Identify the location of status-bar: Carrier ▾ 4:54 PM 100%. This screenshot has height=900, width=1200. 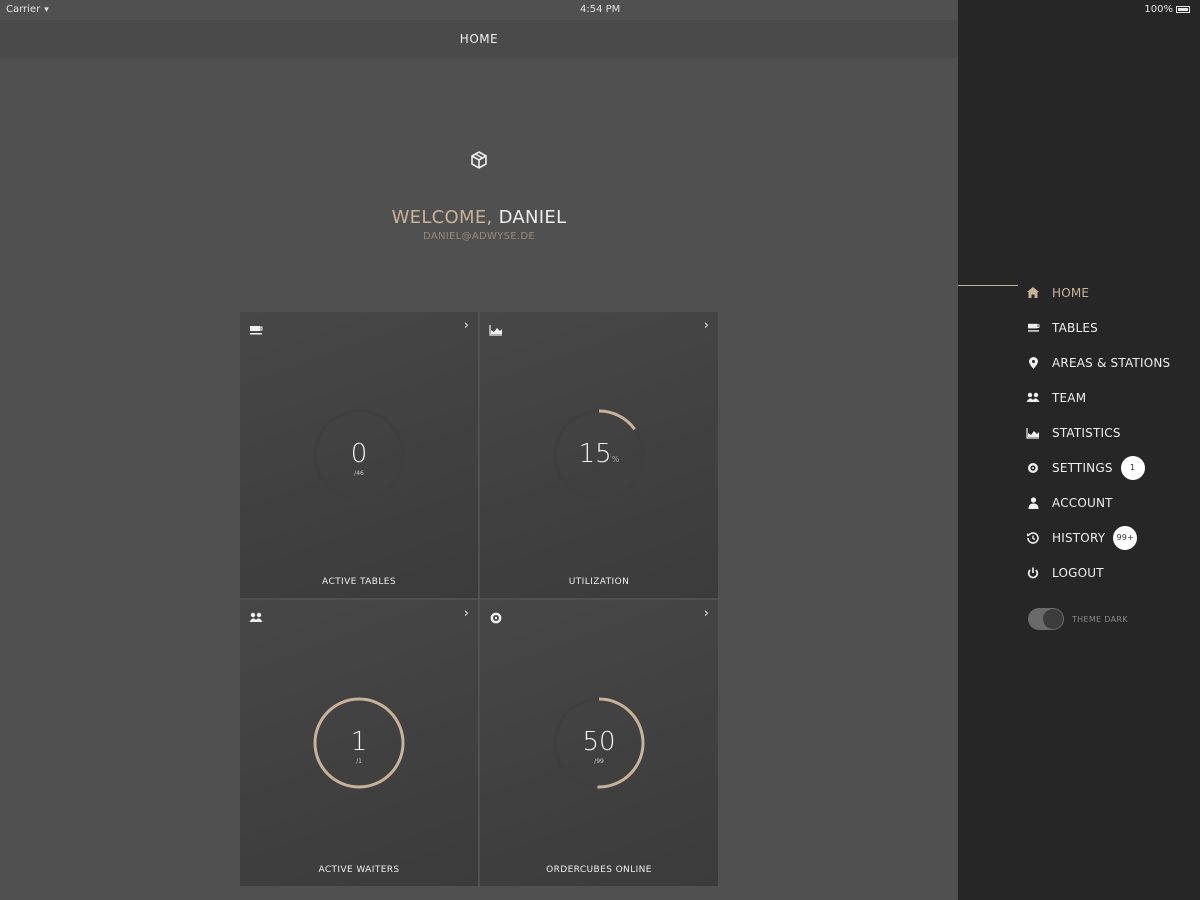
(600, 10).